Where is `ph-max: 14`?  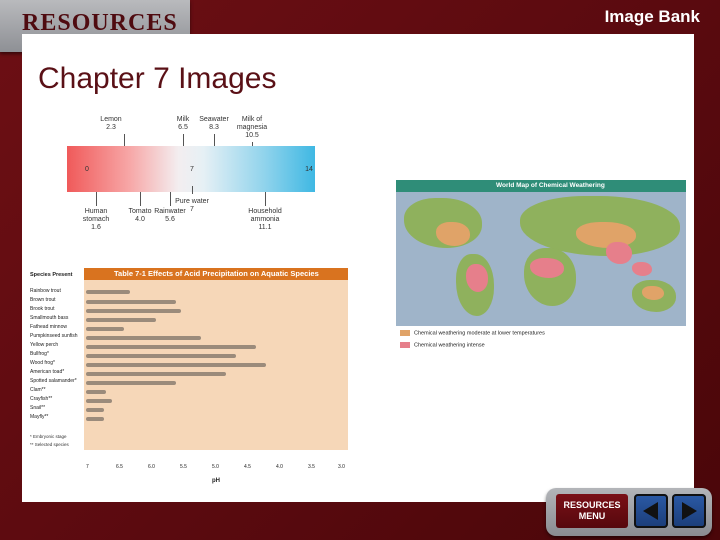 ph-max: 14 is located at coordinates (309, 169).